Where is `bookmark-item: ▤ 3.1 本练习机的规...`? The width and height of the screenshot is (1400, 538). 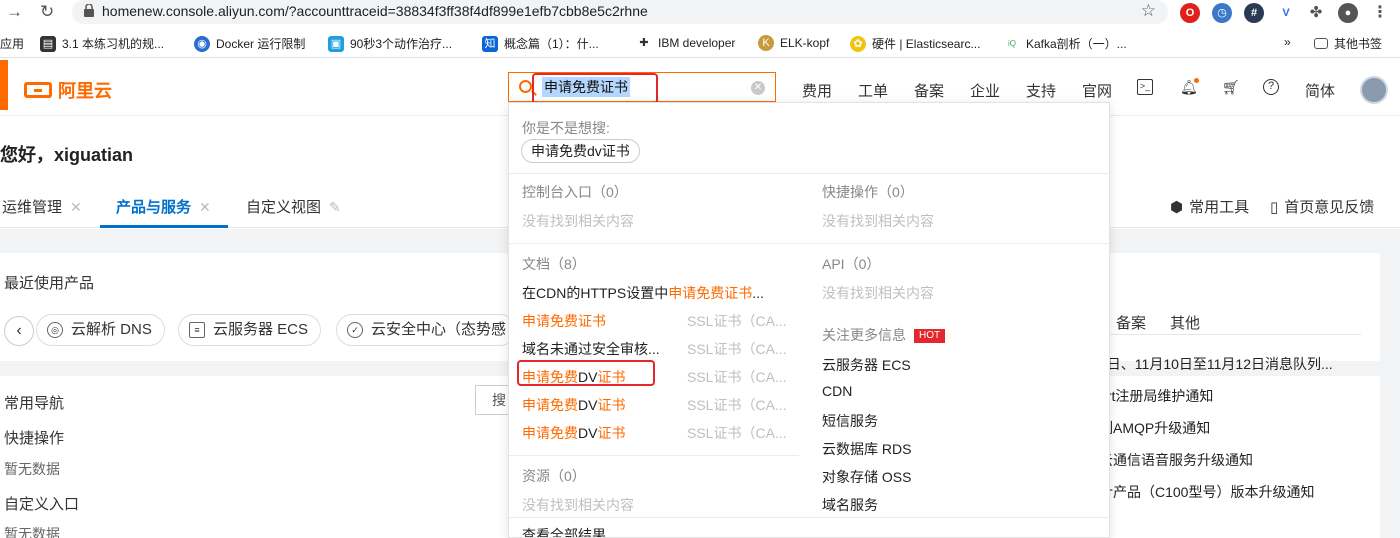 bookmark-item: ▤ 3.1 本练习机的规... is located at coordinates (102, 43).